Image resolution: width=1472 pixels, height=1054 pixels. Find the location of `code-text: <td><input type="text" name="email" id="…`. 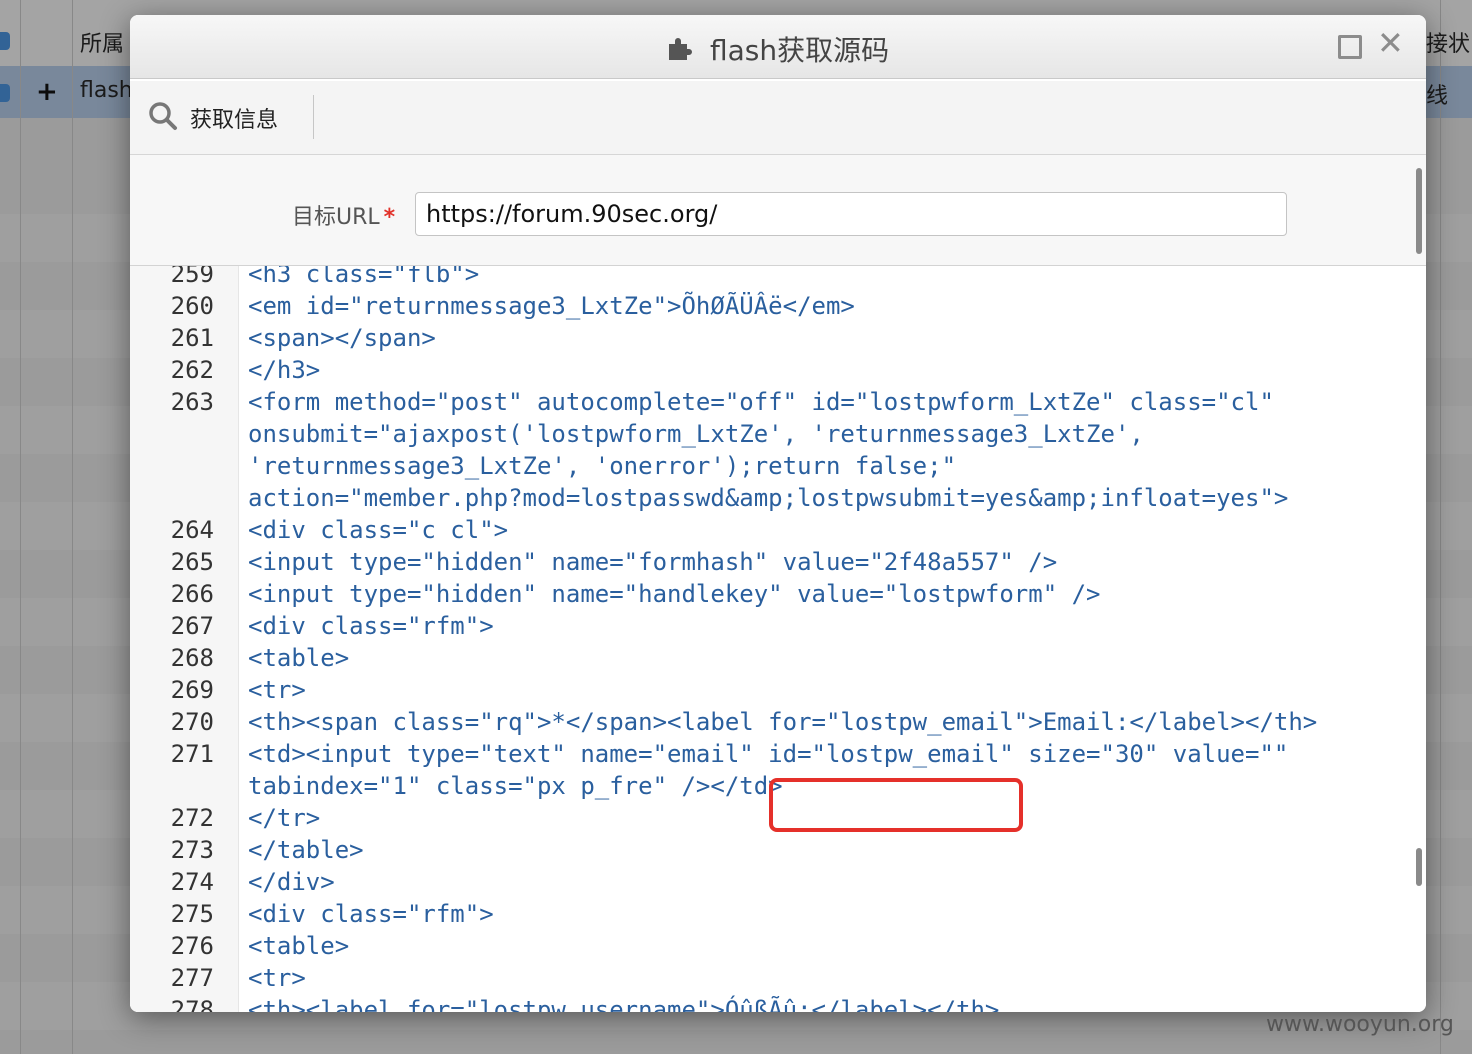

code-text: <td><input type="text" name="email" id="… is located at coordinates (768, 754).